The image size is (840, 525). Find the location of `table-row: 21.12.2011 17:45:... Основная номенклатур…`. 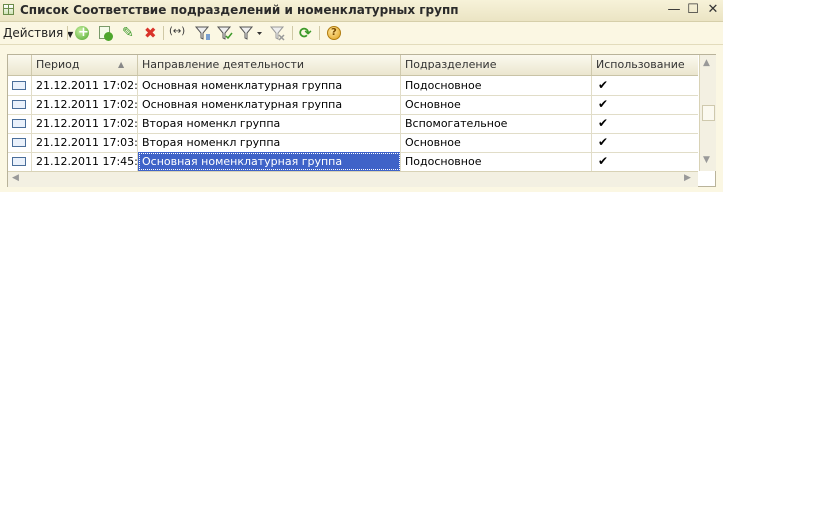

table-row: 21.12.2011 17:45:... Основная номенклатур… is located at coordinates (353, 162).